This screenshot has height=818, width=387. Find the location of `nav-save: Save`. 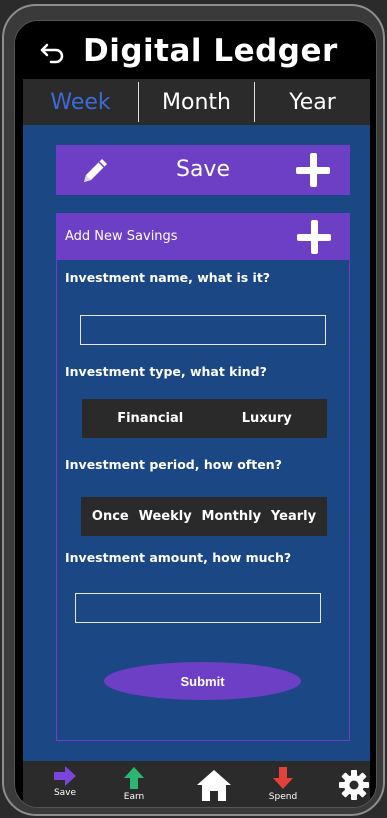

nav-save: Save is located at coordinates (65, 784).